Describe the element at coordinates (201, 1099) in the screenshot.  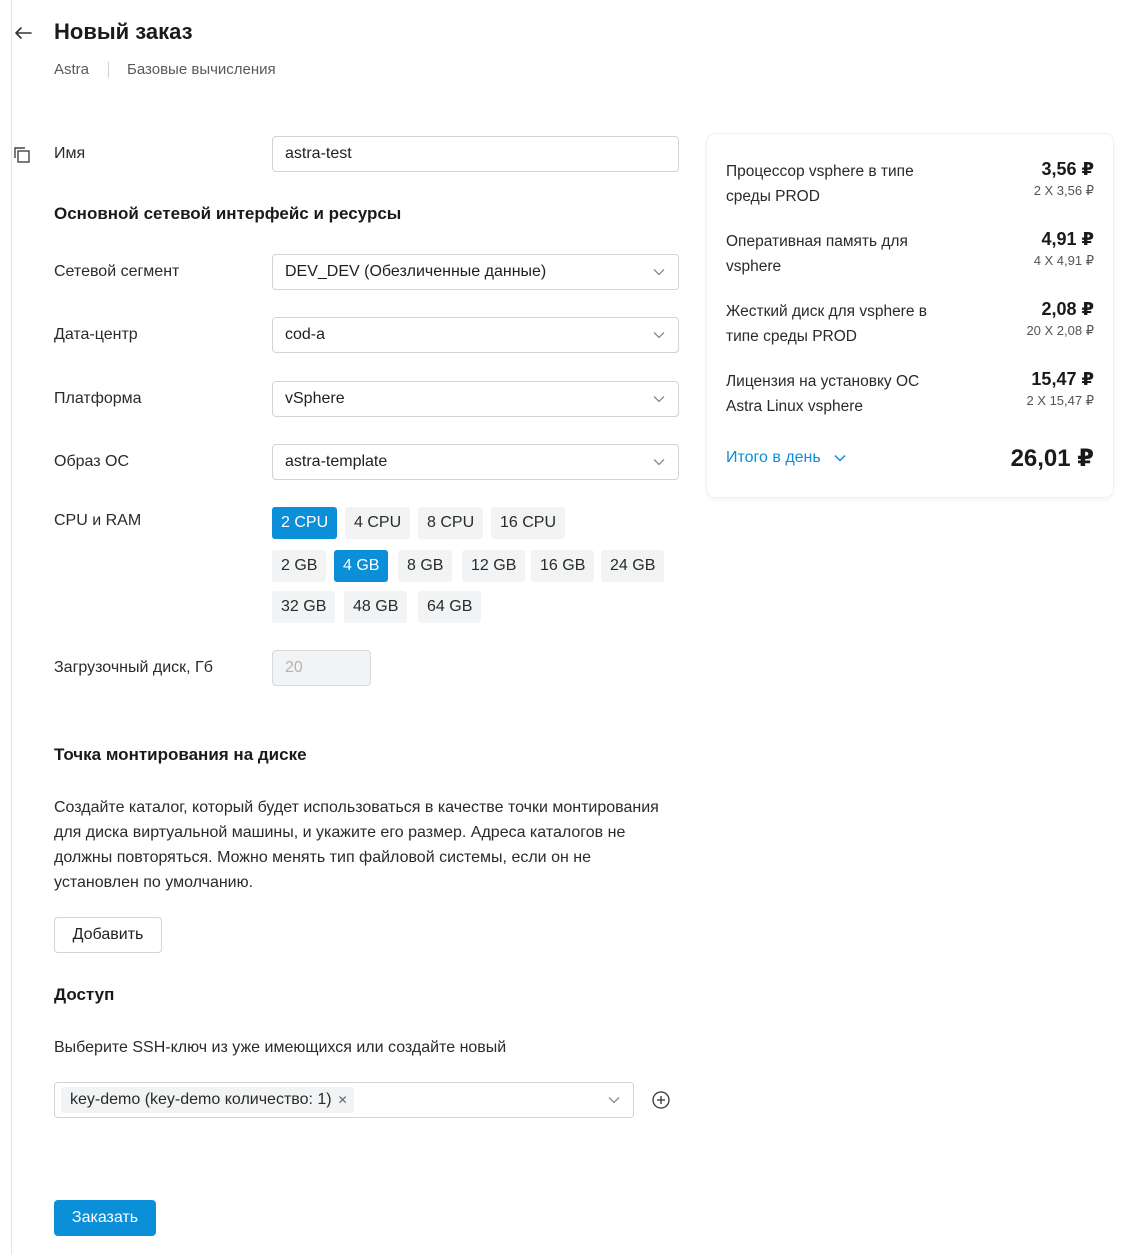
I see `ssh-key-tag-label: key-demo (key-demo количество: 1)` at that location.